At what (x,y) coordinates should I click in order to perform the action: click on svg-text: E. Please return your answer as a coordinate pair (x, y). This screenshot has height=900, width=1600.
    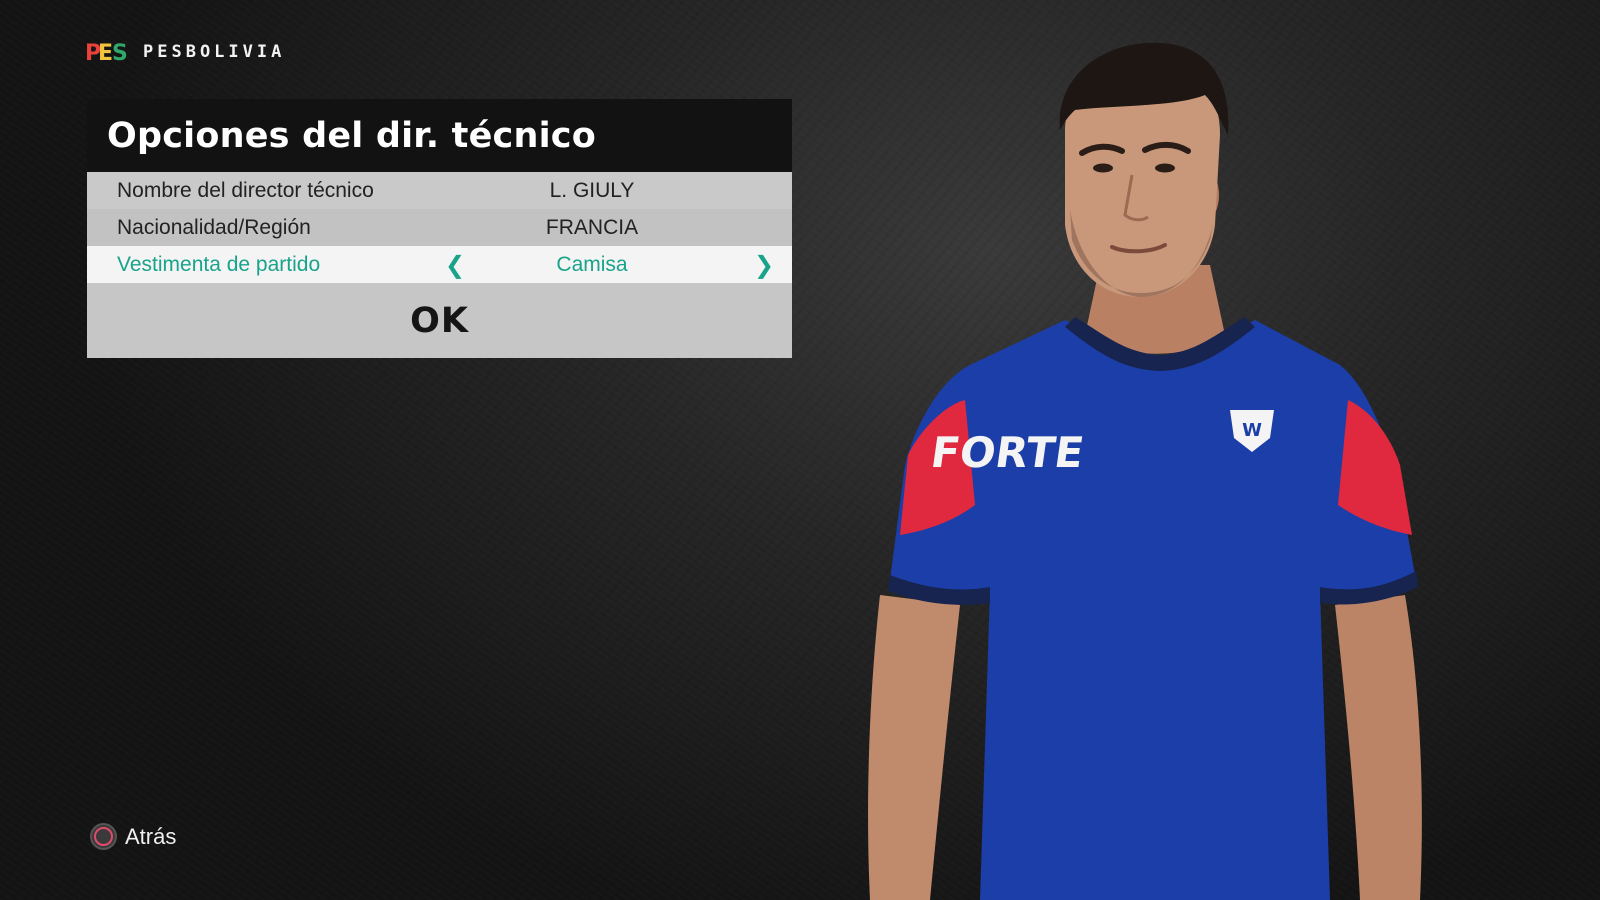
    Looking at the image, I should click on (105, 53).